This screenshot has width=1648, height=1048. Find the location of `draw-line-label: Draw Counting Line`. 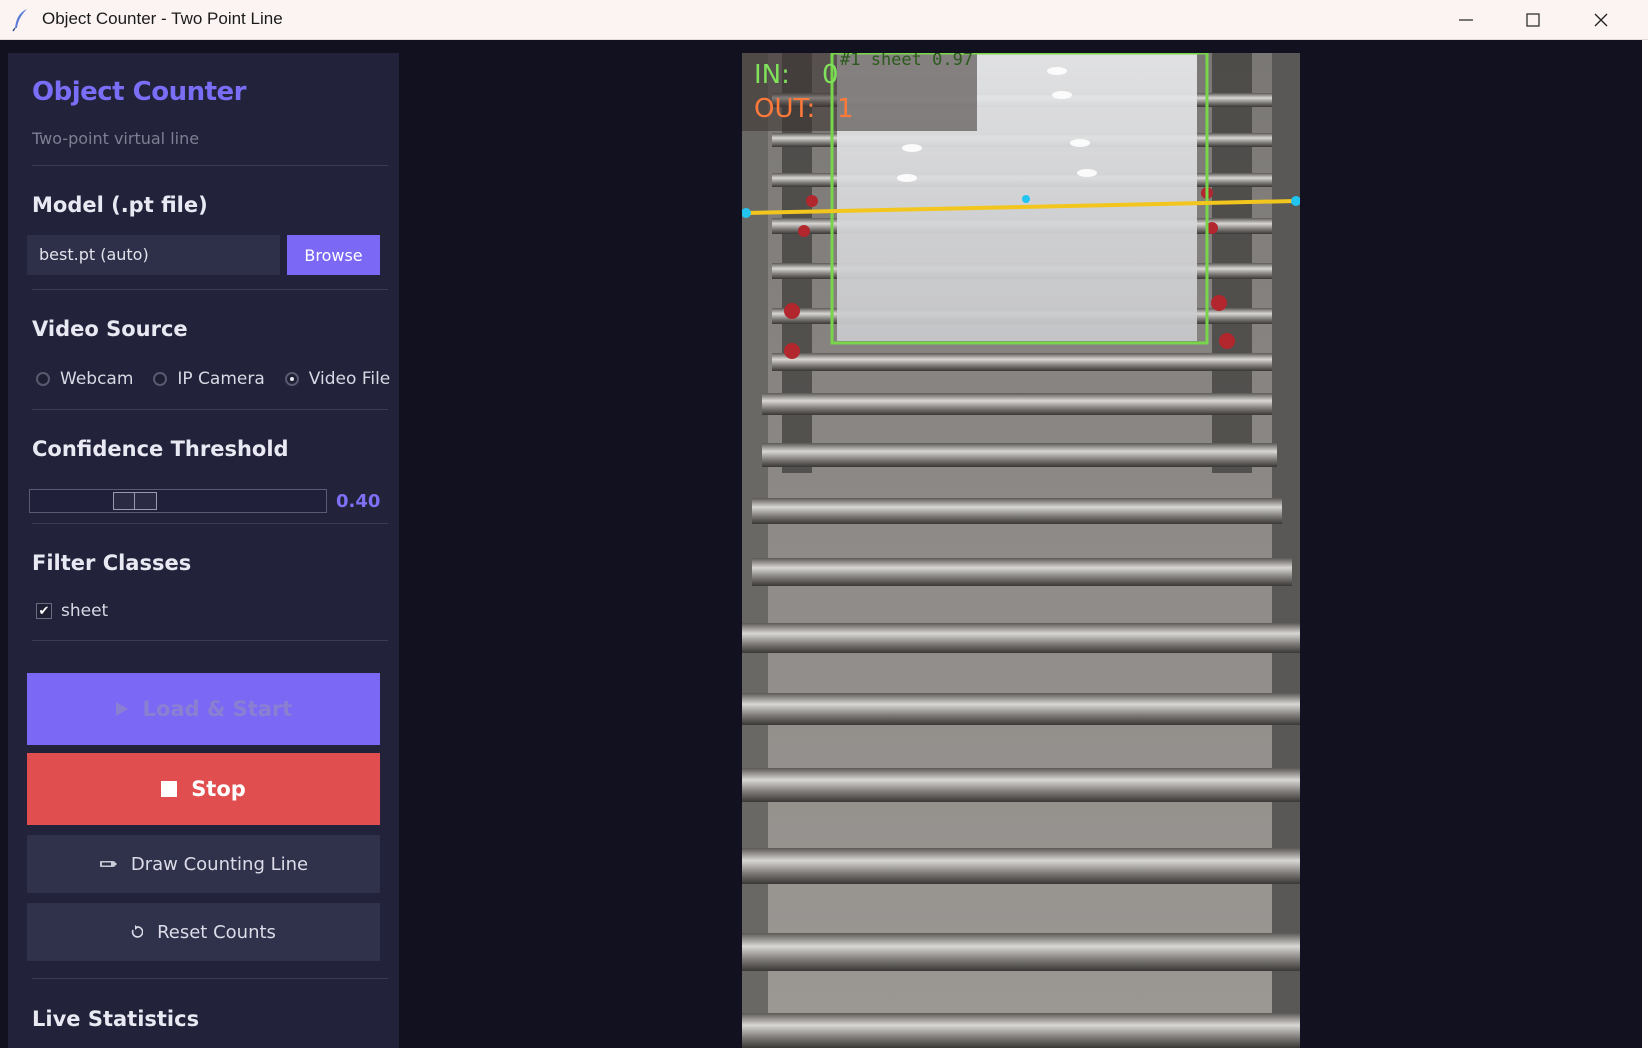

draw-line-label: Draw Counting Line is located at coordinates (219, 864).